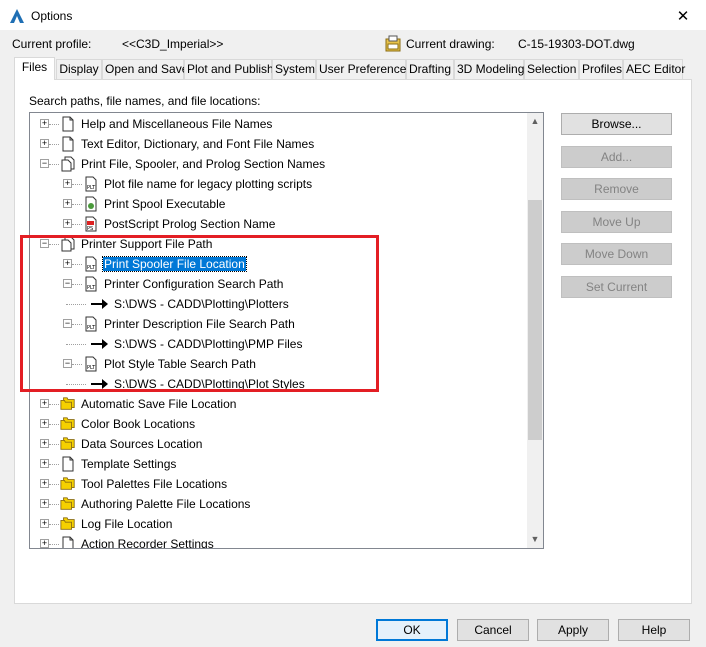 The image size is (706, 647). What do you see at coordinates (68, 164) in the screenshot?
I see `documents-icon` at bounding box center [68, 164].